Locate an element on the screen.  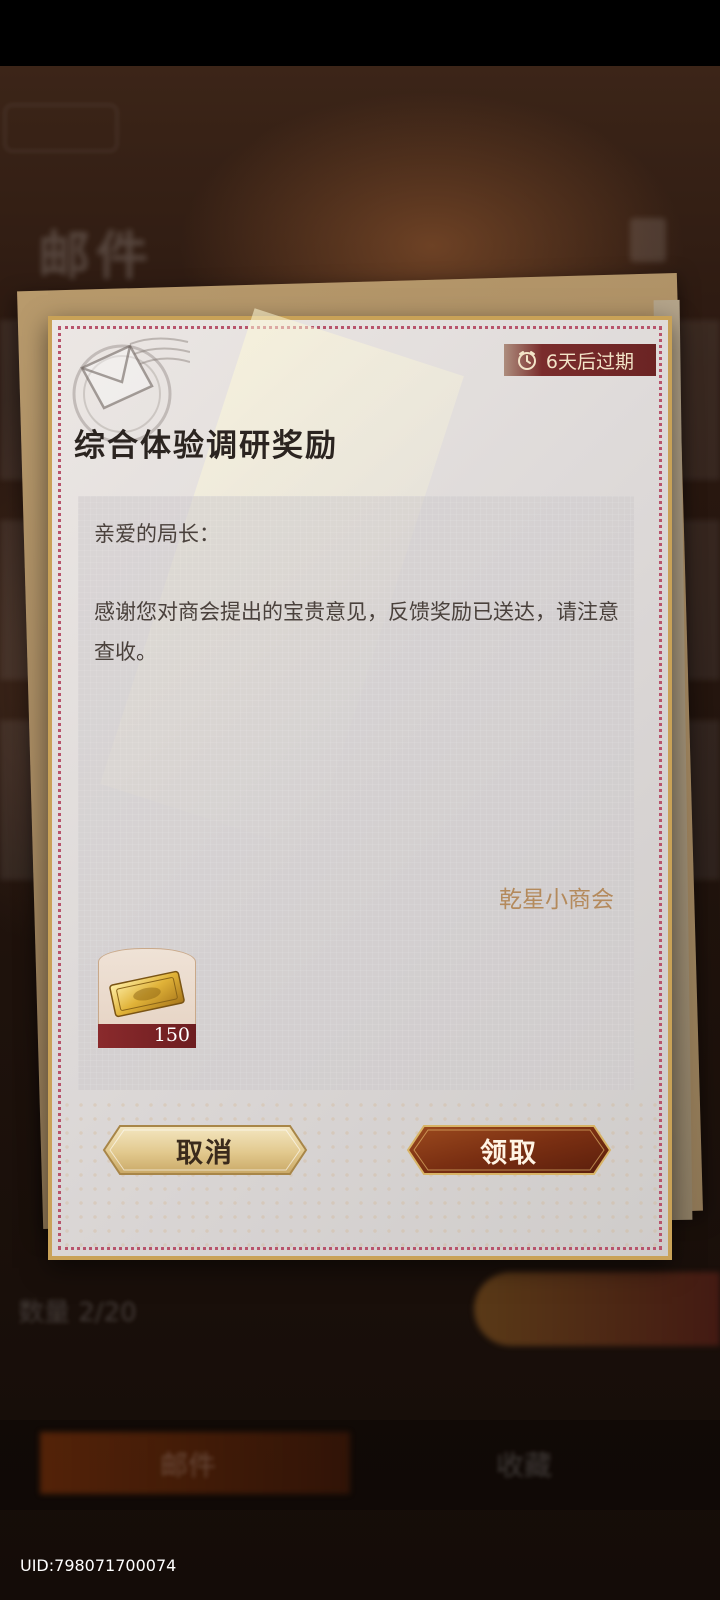
claim-button-label: 领取 is located at coordinates (509, 1153).